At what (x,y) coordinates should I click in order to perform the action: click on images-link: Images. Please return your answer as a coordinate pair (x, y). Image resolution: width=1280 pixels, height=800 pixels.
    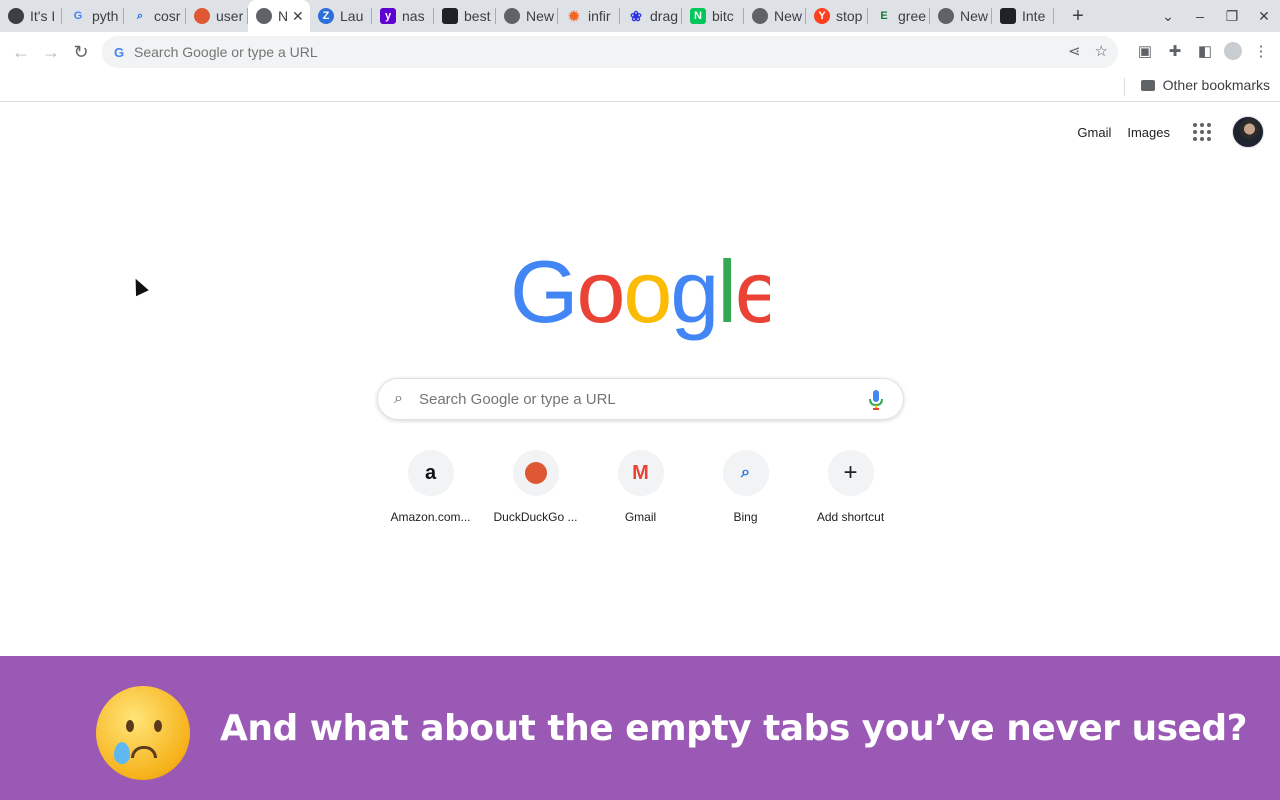
    Looking at the image, I should click on (1148, 132).